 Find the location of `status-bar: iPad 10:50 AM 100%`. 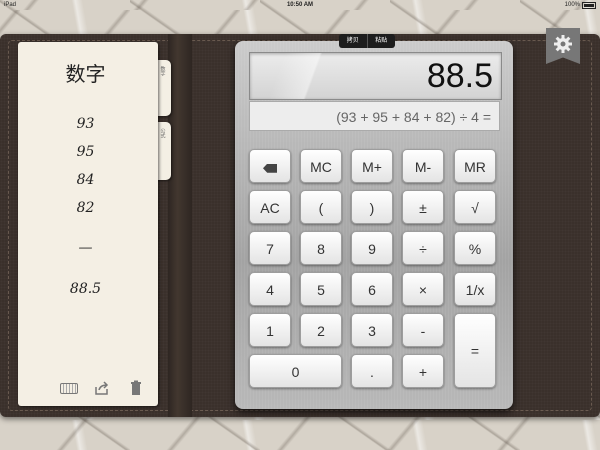

status-bar: iPad 10:50 AM 100% is located at coordinates (300, 5).